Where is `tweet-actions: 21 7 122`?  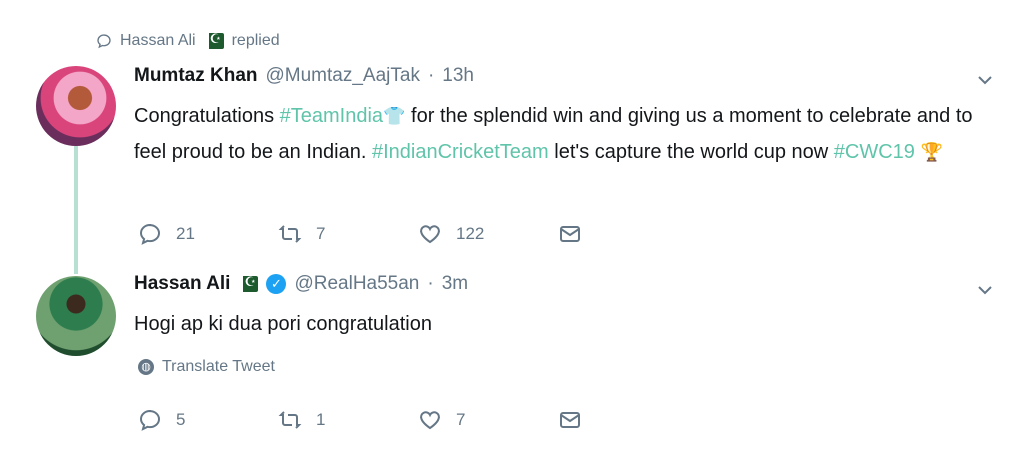
tweet-actions: 21 7 122 is located at coordinates (418, 234).